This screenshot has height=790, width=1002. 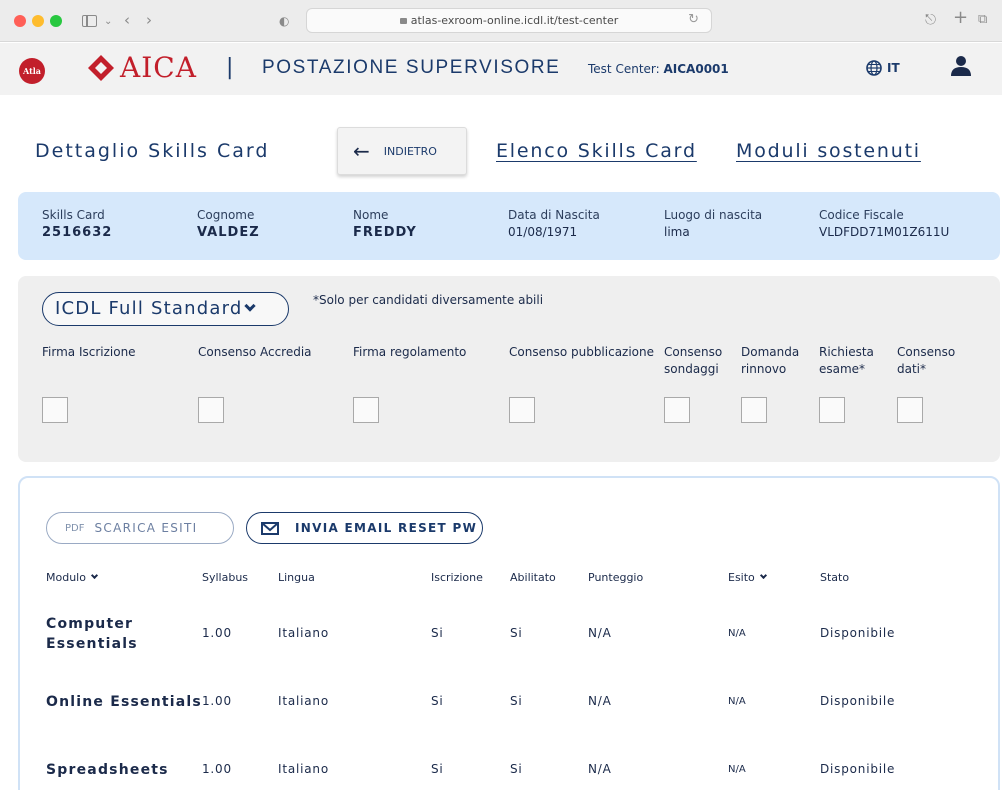 What do you see at coordinates (582, 352) in the screenshot?
I see `consent-label: Consenso pubblicazione` at bounding box center [582, 352].